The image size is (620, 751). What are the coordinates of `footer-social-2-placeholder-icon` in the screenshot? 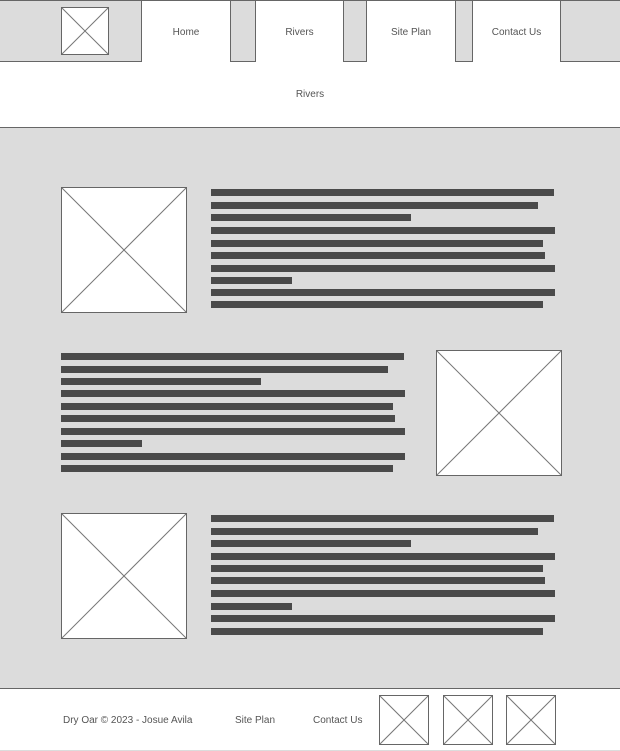 It's located at (468, 720).